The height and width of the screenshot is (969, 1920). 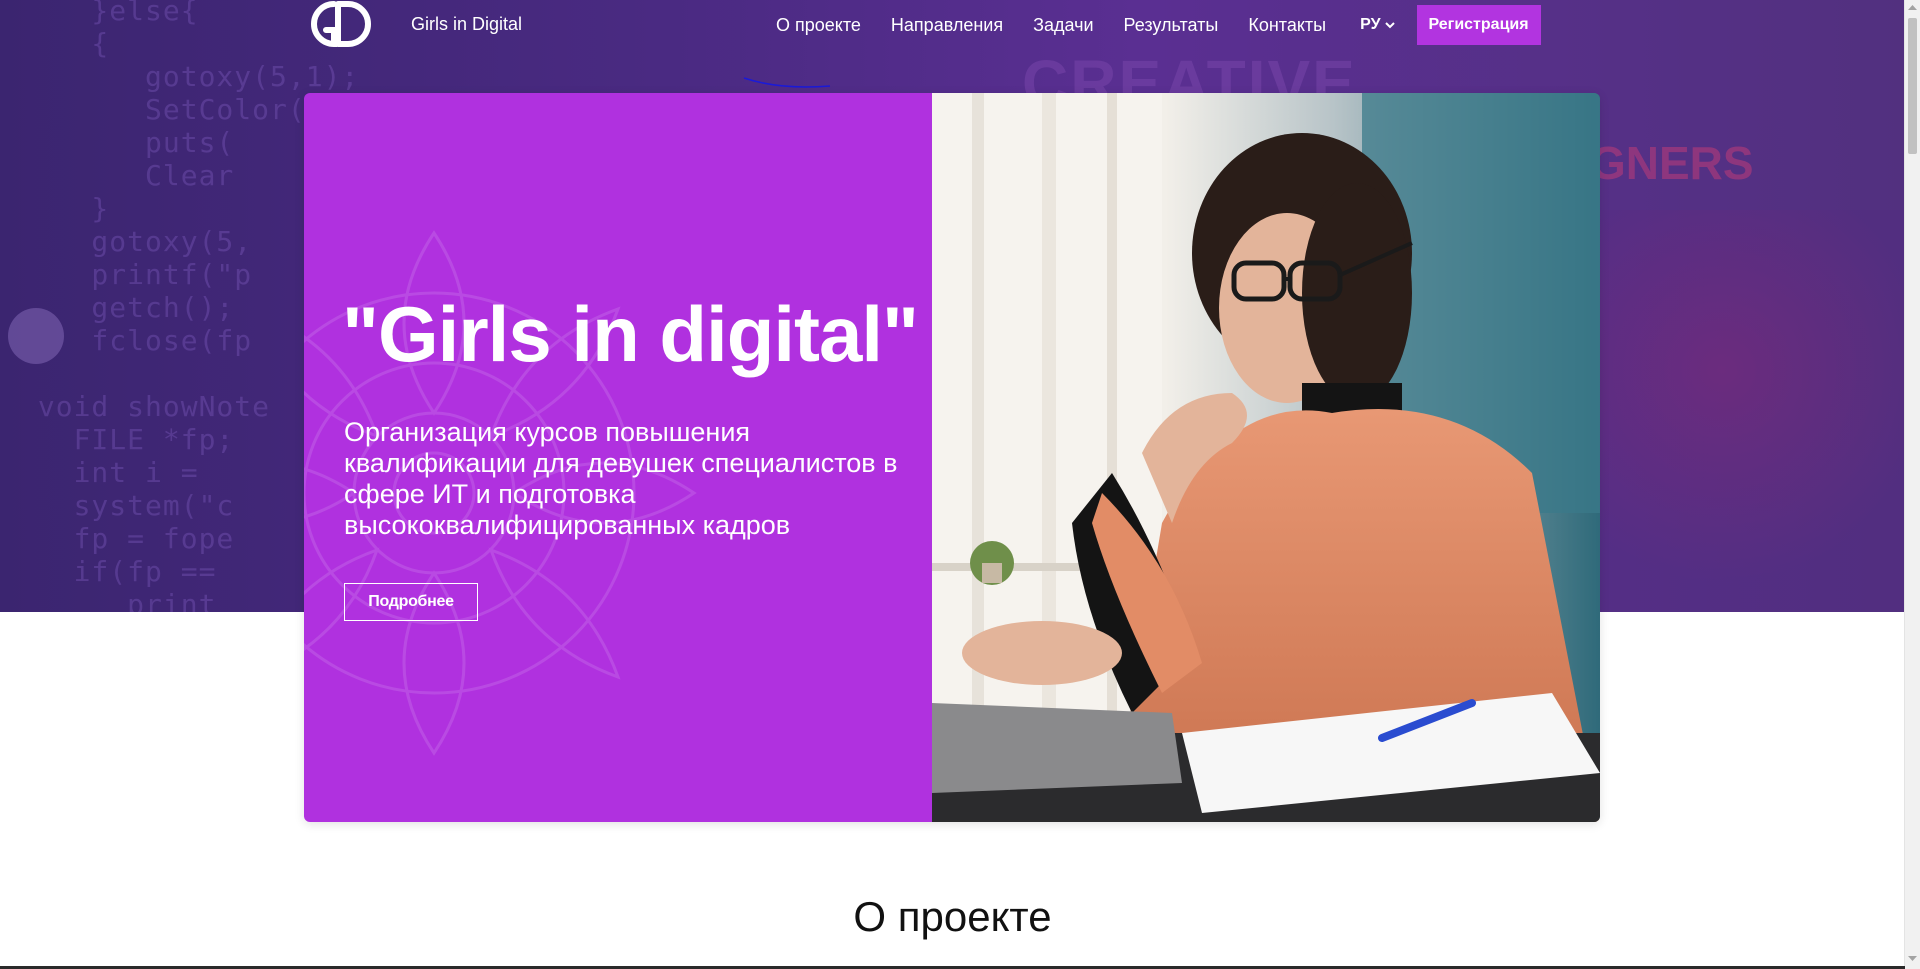 What do you see at coordinates (952, 916) in the screenshot?
I see `section-title-about: О проекте` at bounding box center [952, 916].